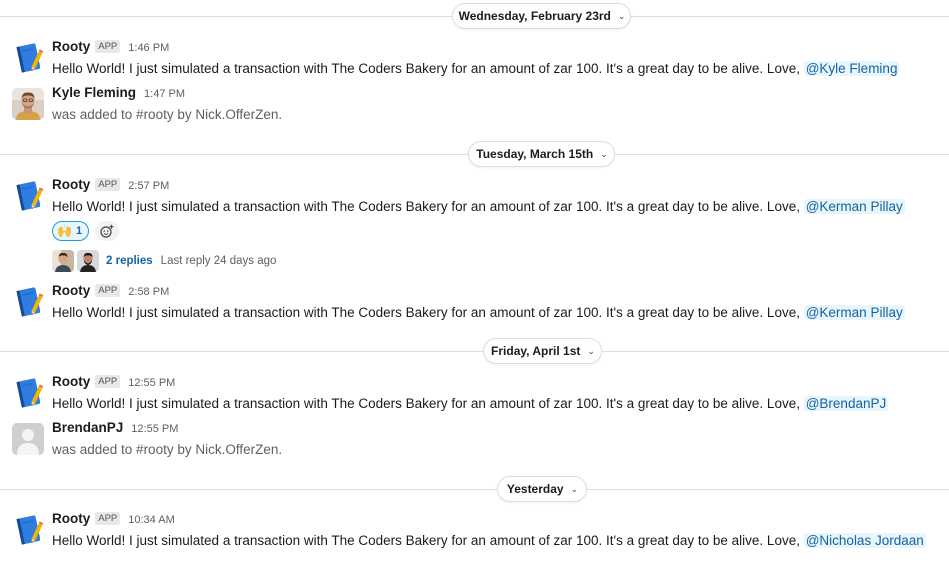 This screenshot has height=563, width=949. Describe the element at coordinates (846, 403) in the screenshot. I see `user-mention: @BrendanPJ` at that location.